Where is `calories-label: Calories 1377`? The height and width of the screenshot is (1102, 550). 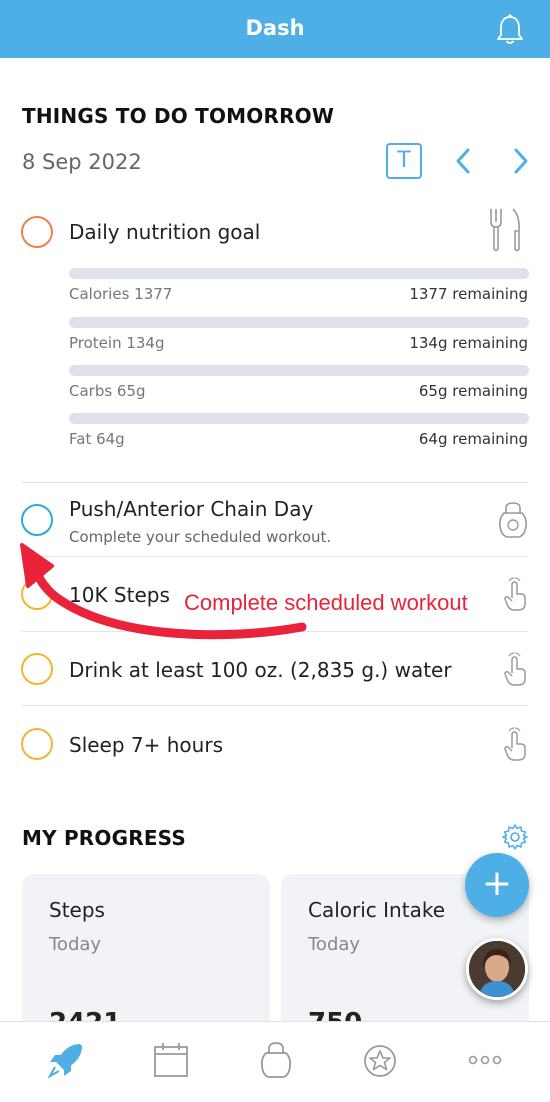 calories-label: Calories 1377 is located at coordinates (121, 294).